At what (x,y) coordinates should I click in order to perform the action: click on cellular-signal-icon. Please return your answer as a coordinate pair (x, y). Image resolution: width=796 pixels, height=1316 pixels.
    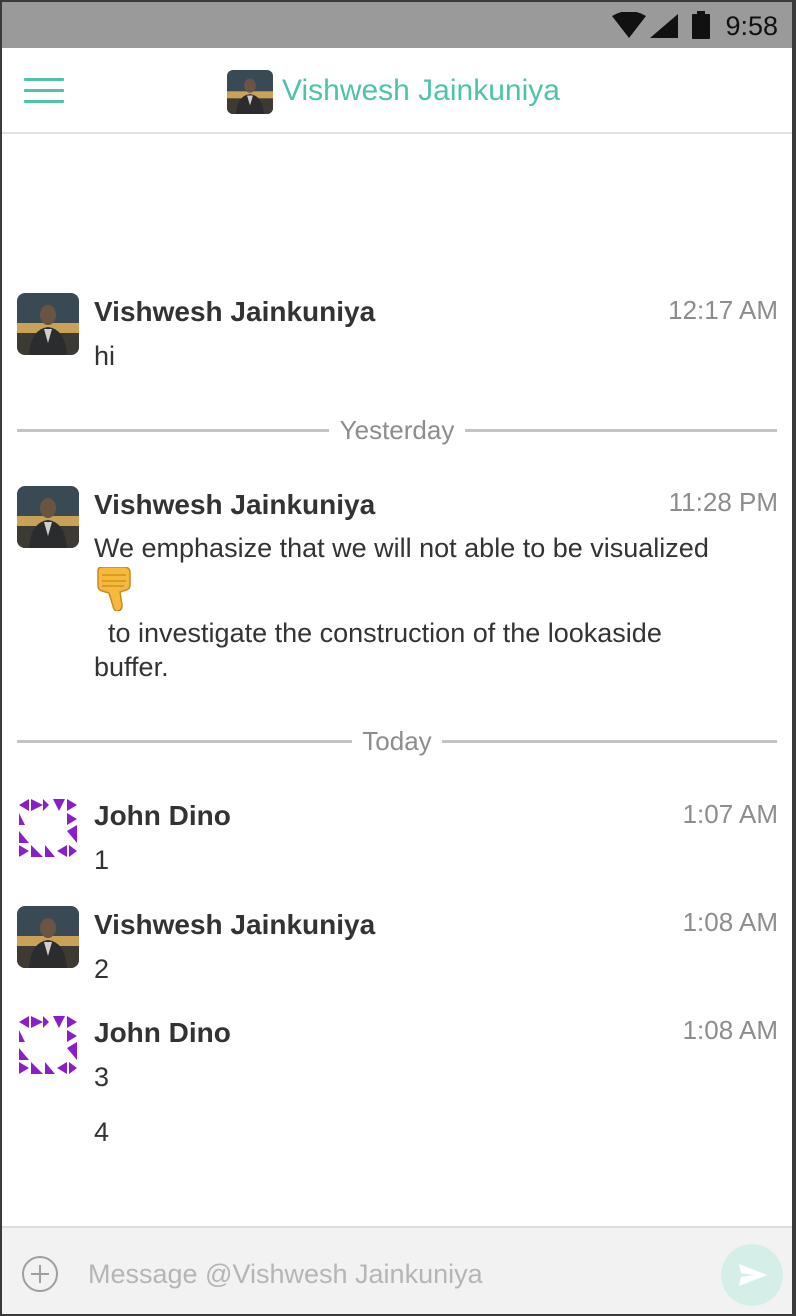
    Looking at the image, I should click on (664, 26).